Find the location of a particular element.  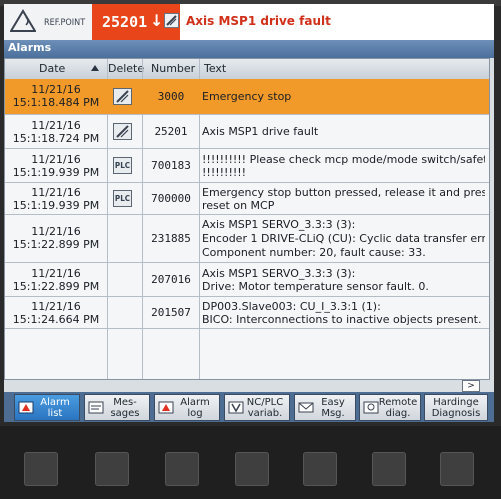

refpoint-label: REF.POINT is located at coordinates (65, 23).